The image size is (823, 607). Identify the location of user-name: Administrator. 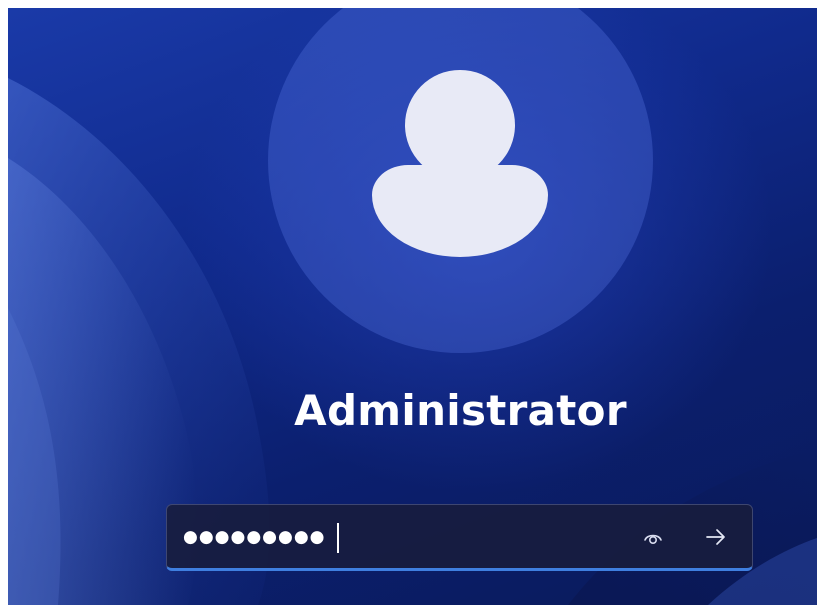
(460, 410).